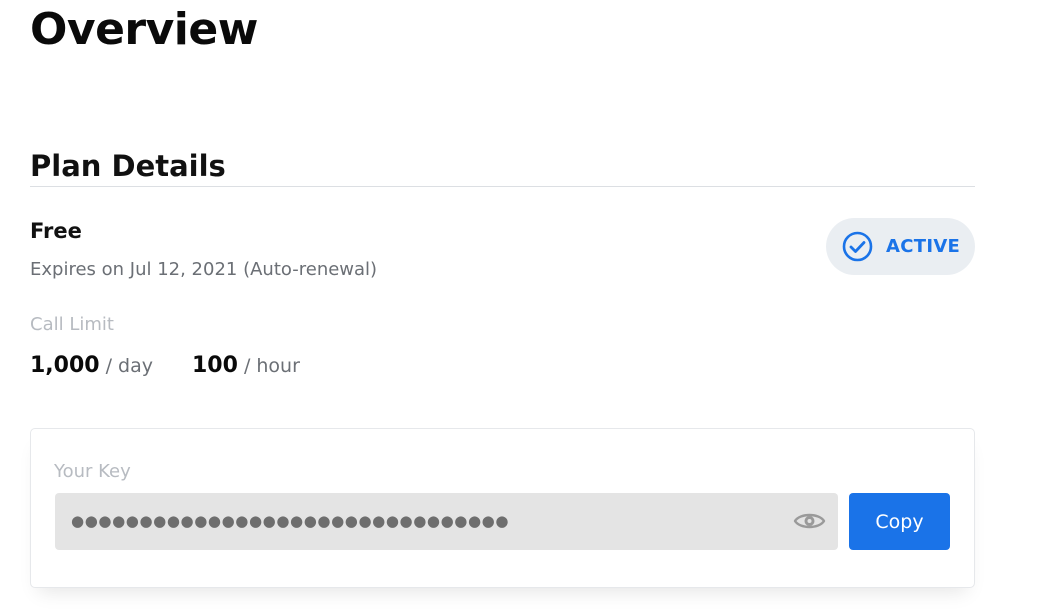  What do you see at coordinates (65, 365) in the screenshot?
I see `daily-limit-value: 1,000` at bounding box center [65, 365].